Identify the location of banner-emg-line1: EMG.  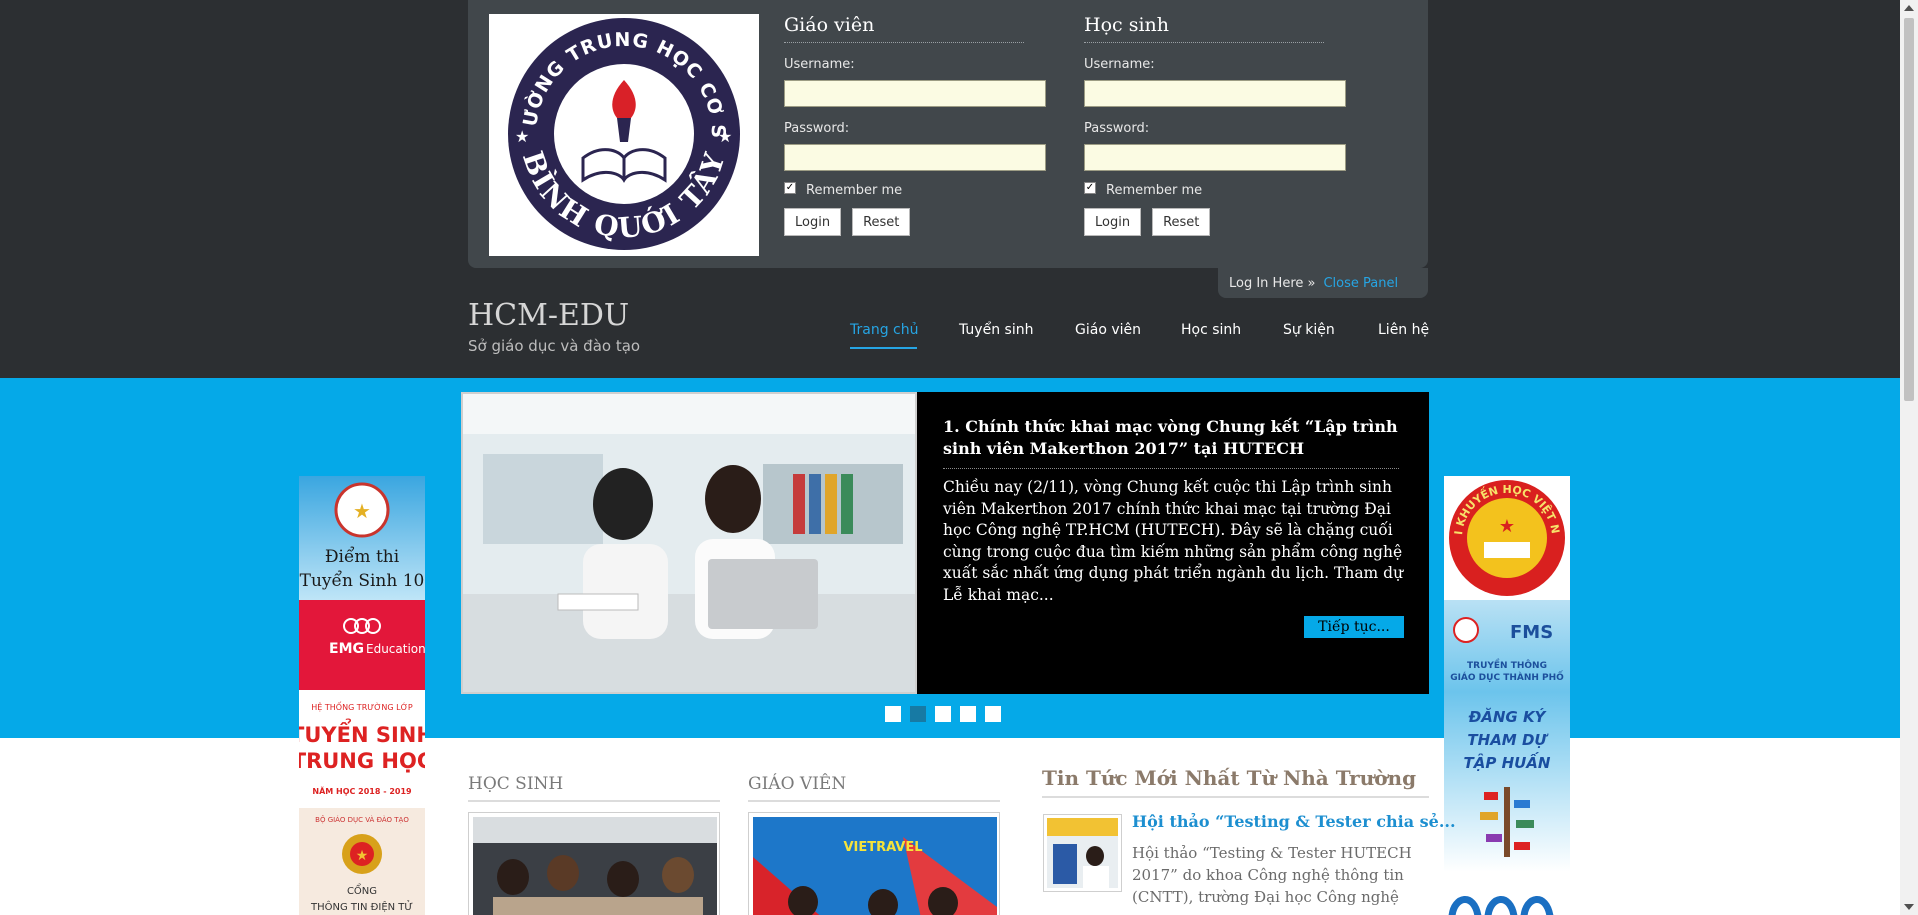
(346, 649).